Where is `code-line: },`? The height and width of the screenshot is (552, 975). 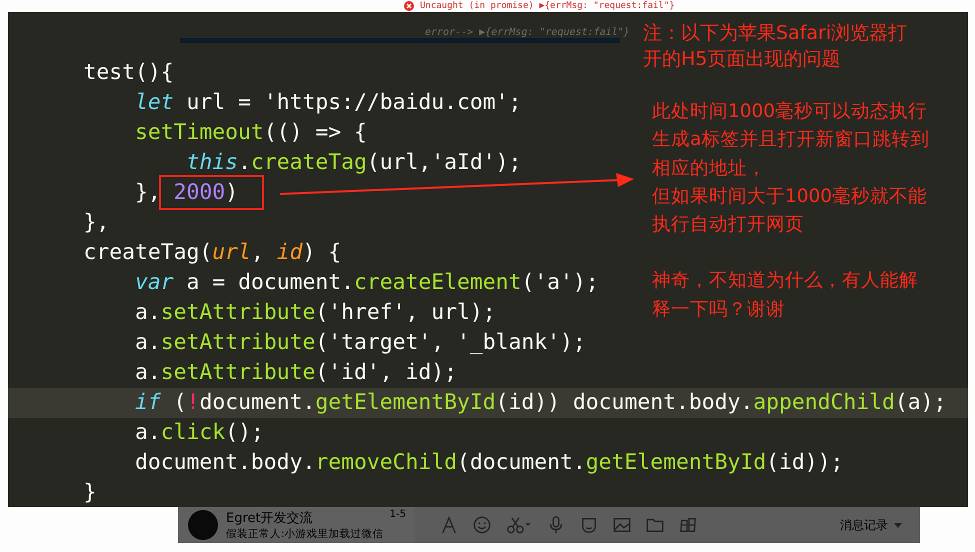 code-line: }, is located at coordinates (96, 223).